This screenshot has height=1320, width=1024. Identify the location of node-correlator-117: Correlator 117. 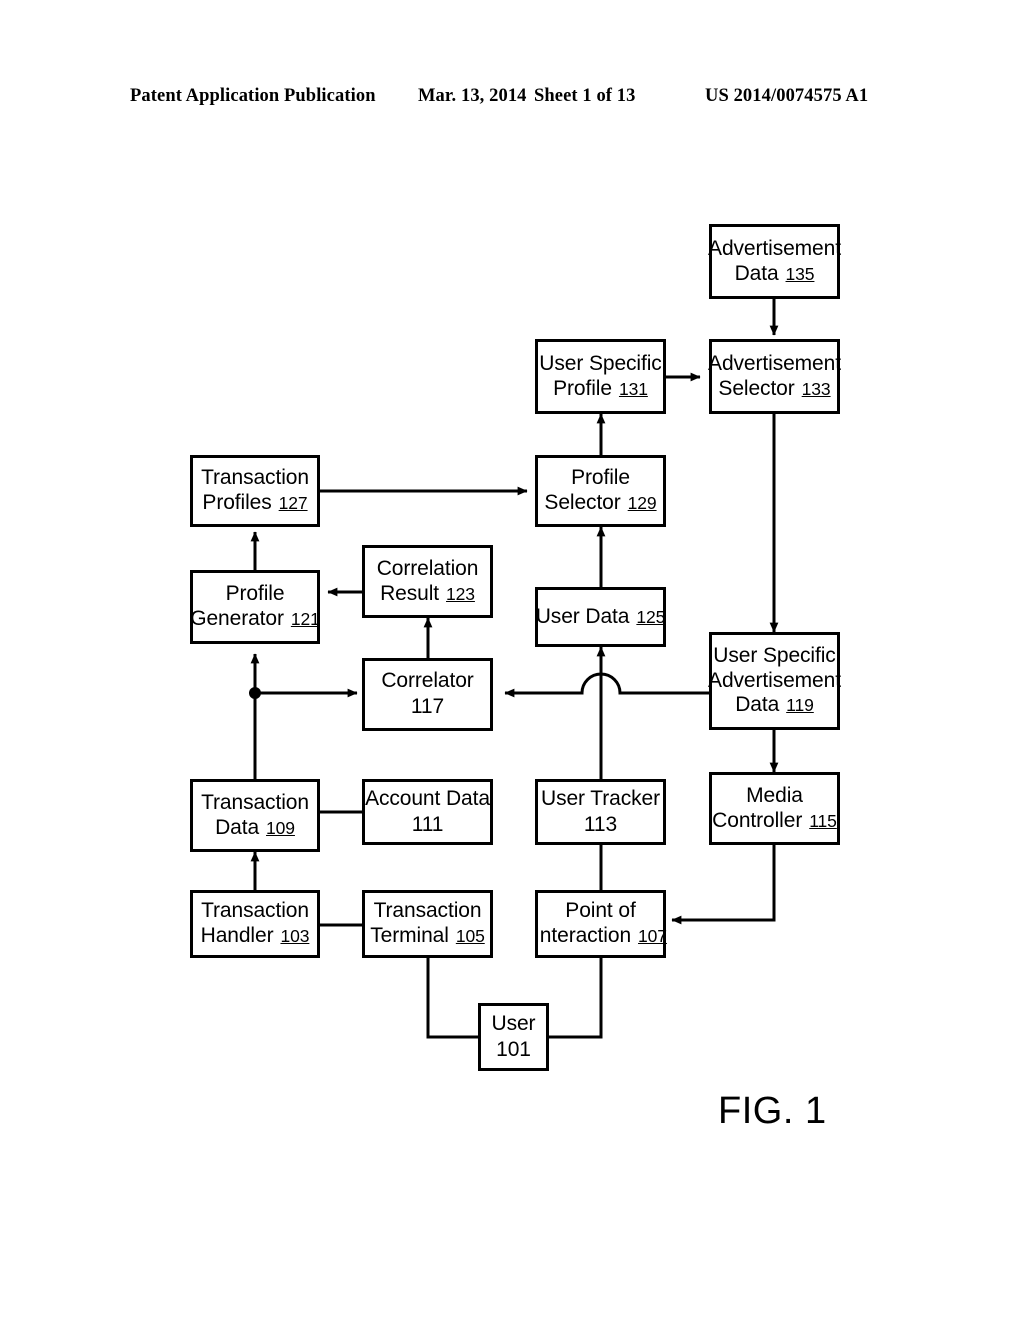
(427, 694).